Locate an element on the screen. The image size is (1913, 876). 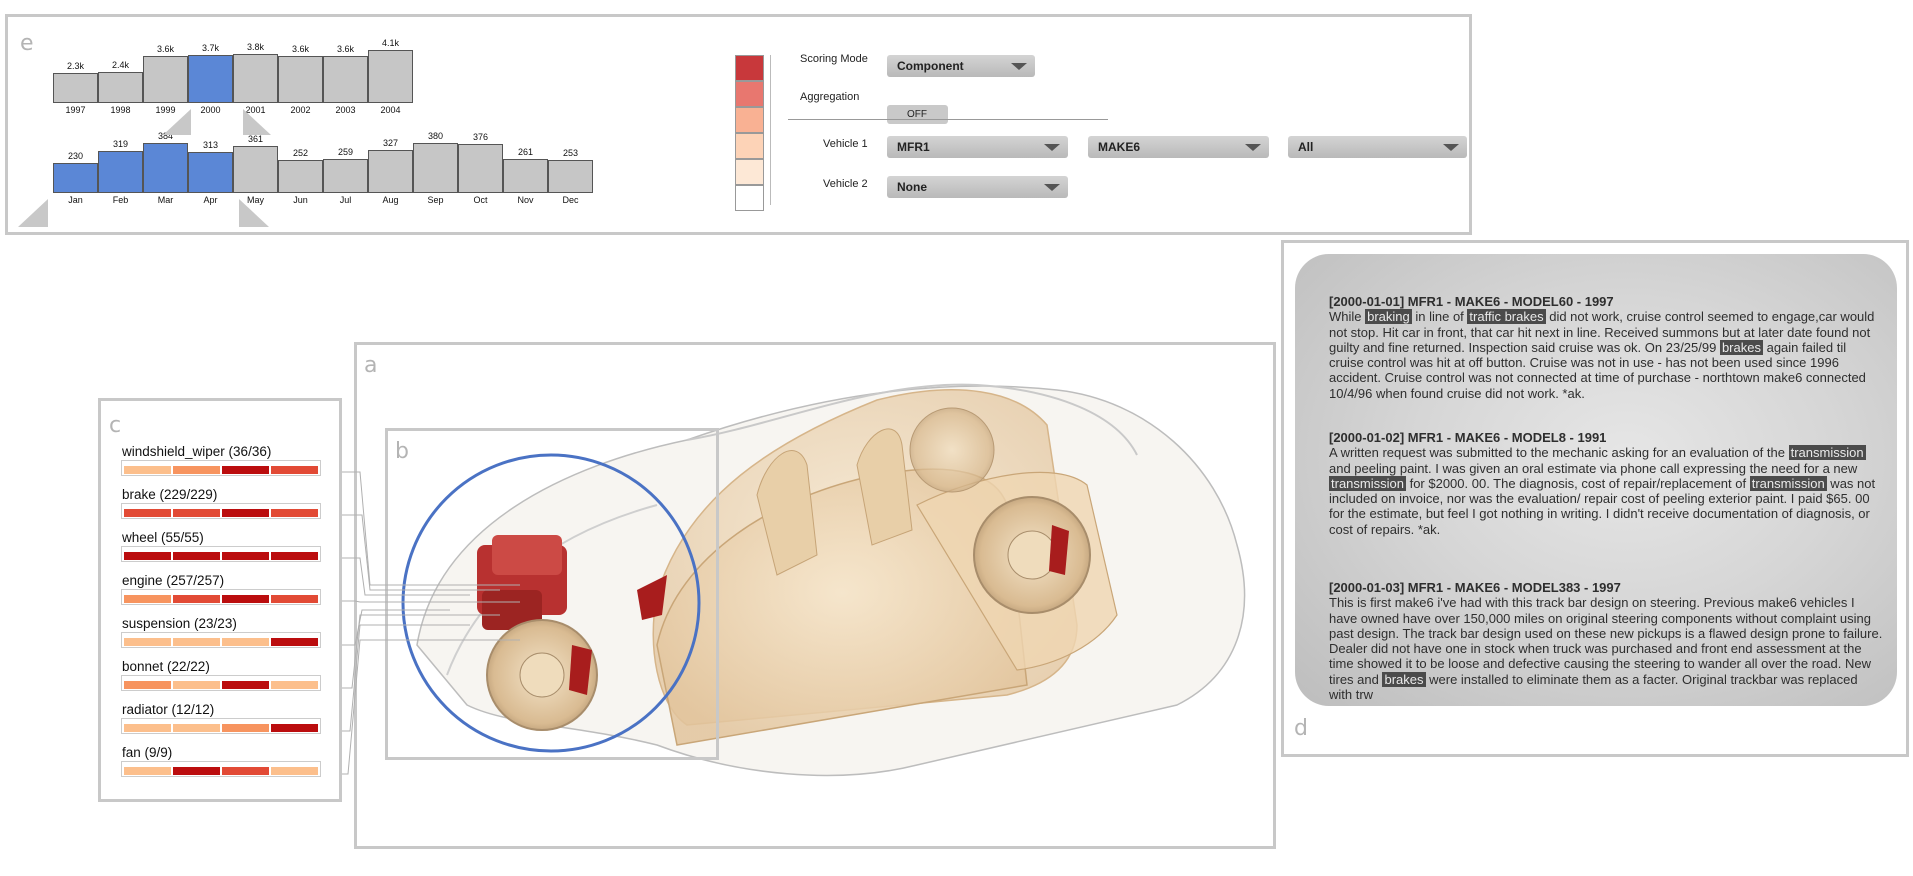
month-bar-label: Jan is located at coordinates (75, 200).